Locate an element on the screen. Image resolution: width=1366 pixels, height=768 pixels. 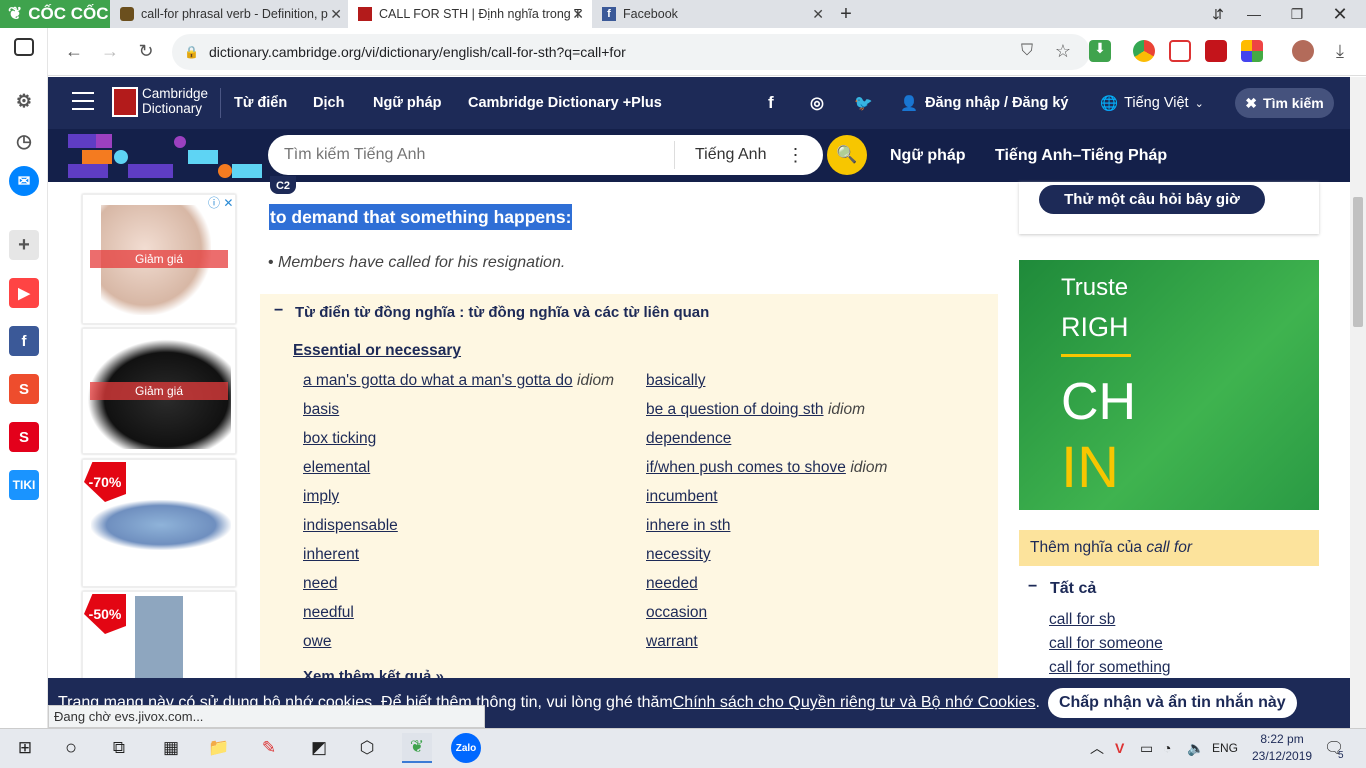
collapse-icon: − is located at coordinates (278, 311).